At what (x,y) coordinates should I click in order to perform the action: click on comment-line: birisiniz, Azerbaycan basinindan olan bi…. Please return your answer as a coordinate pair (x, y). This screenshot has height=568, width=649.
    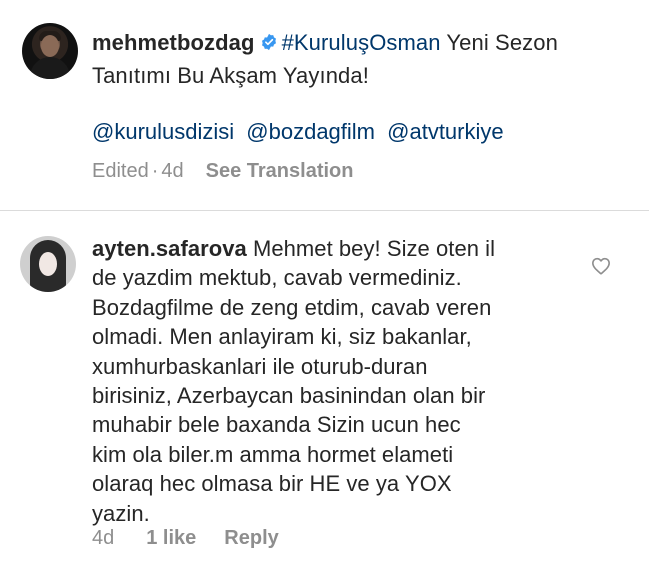
    Looking at the image, I should click on (289, 396).